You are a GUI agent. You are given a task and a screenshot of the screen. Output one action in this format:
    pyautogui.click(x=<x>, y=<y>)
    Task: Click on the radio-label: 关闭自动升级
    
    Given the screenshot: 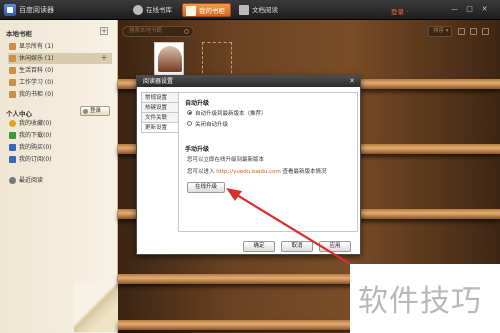 What is the action you would take?
    pyautogui.click(x=212, y=125)
    